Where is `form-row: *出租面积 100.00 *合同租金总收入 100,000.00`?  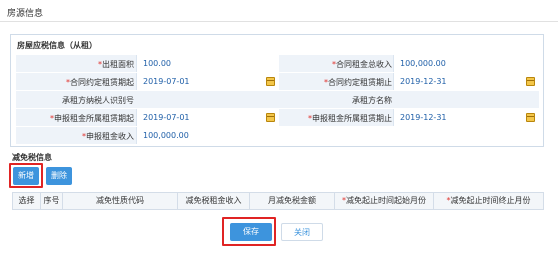 form-row: *出租面积 100.00 *合同租金总收入 100,000.00 is located at coordinates (277, 63).